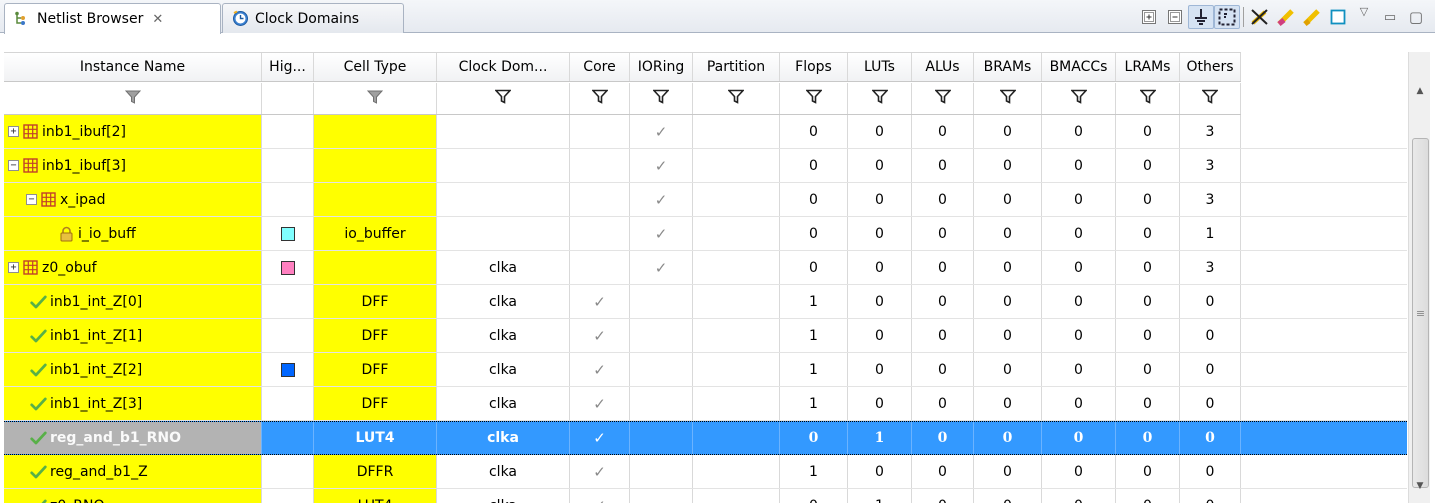 The image size is (1435, 503). I want to click on scrollbar-thumb: ≡, so click(1420, 313).